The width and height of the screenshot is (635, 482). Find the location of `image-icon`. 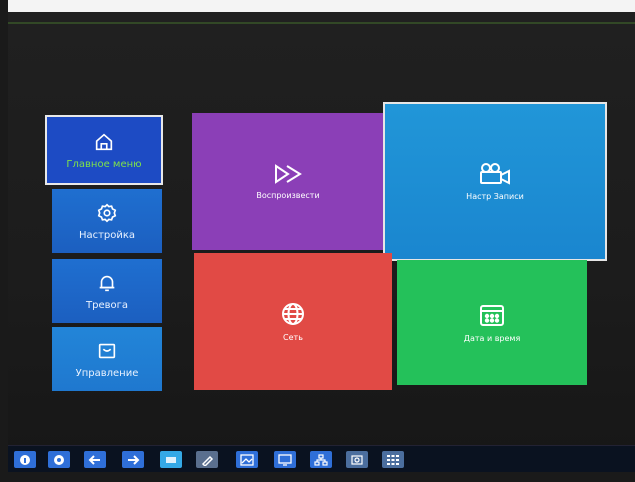

image-icon is located at coordinates (247, 459).